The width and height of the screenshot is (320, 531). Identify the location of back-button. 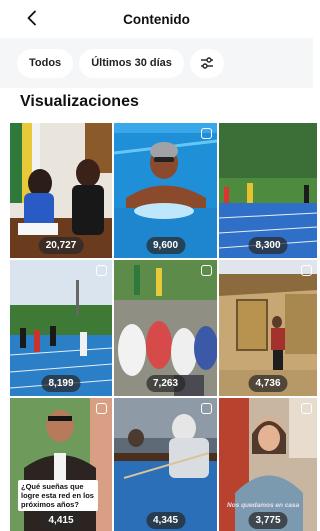
(32, 18).